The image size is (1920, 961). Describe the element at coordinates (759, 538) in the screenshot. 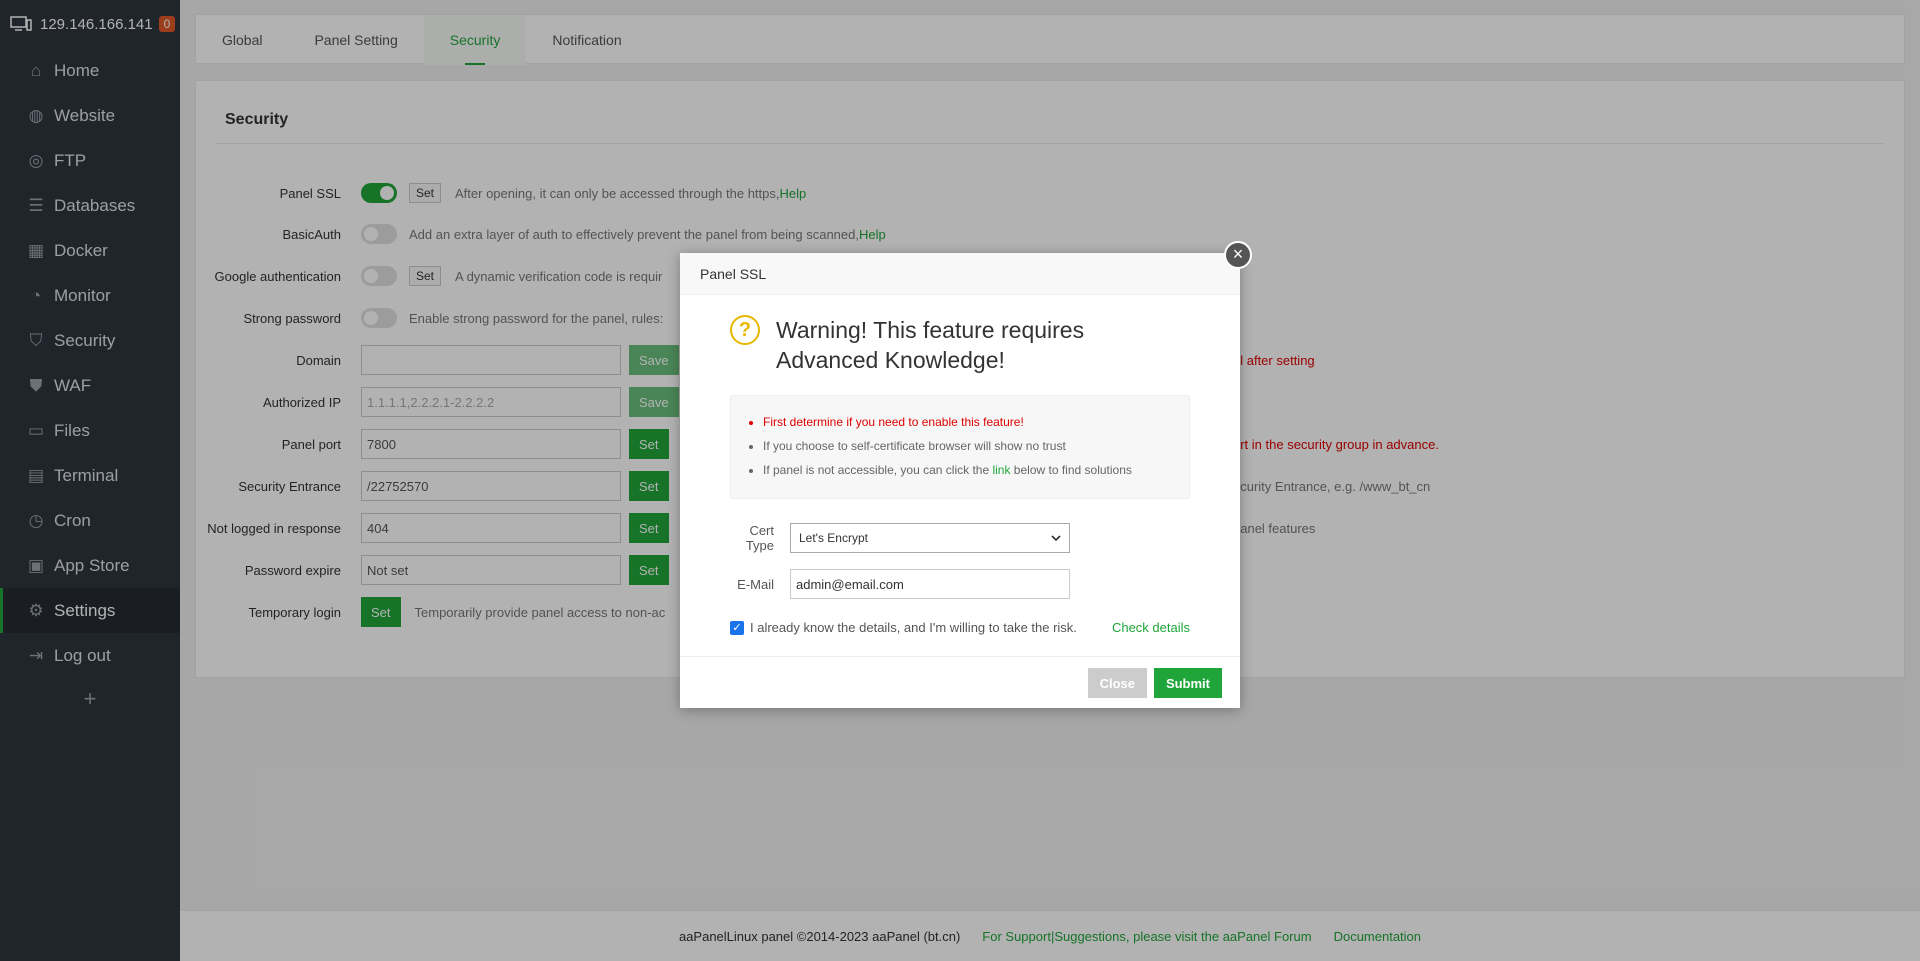

I see `cert-type-label: Cert Type` at that location.